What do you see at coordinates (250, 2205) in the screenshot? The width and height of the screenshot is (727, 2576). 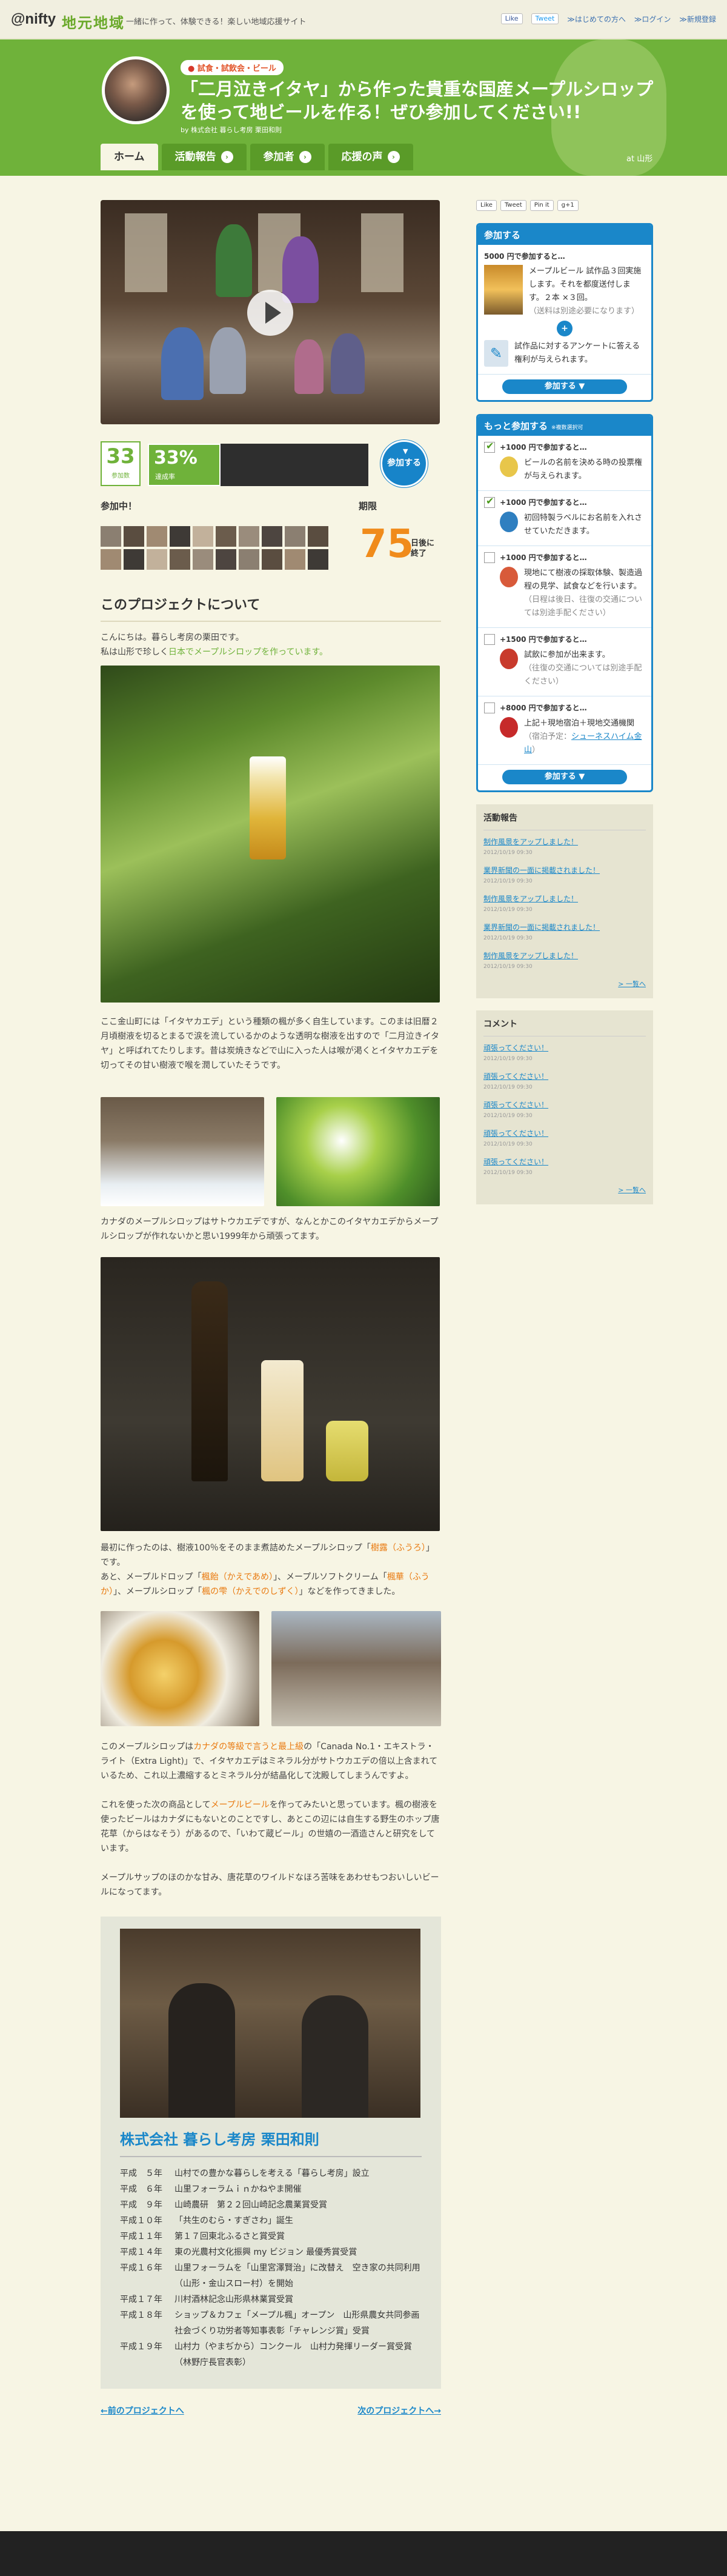 I see `history-text: 山崎農研 第２２回山崎記念農業賞受賞` at bounding box center [250, 2205].